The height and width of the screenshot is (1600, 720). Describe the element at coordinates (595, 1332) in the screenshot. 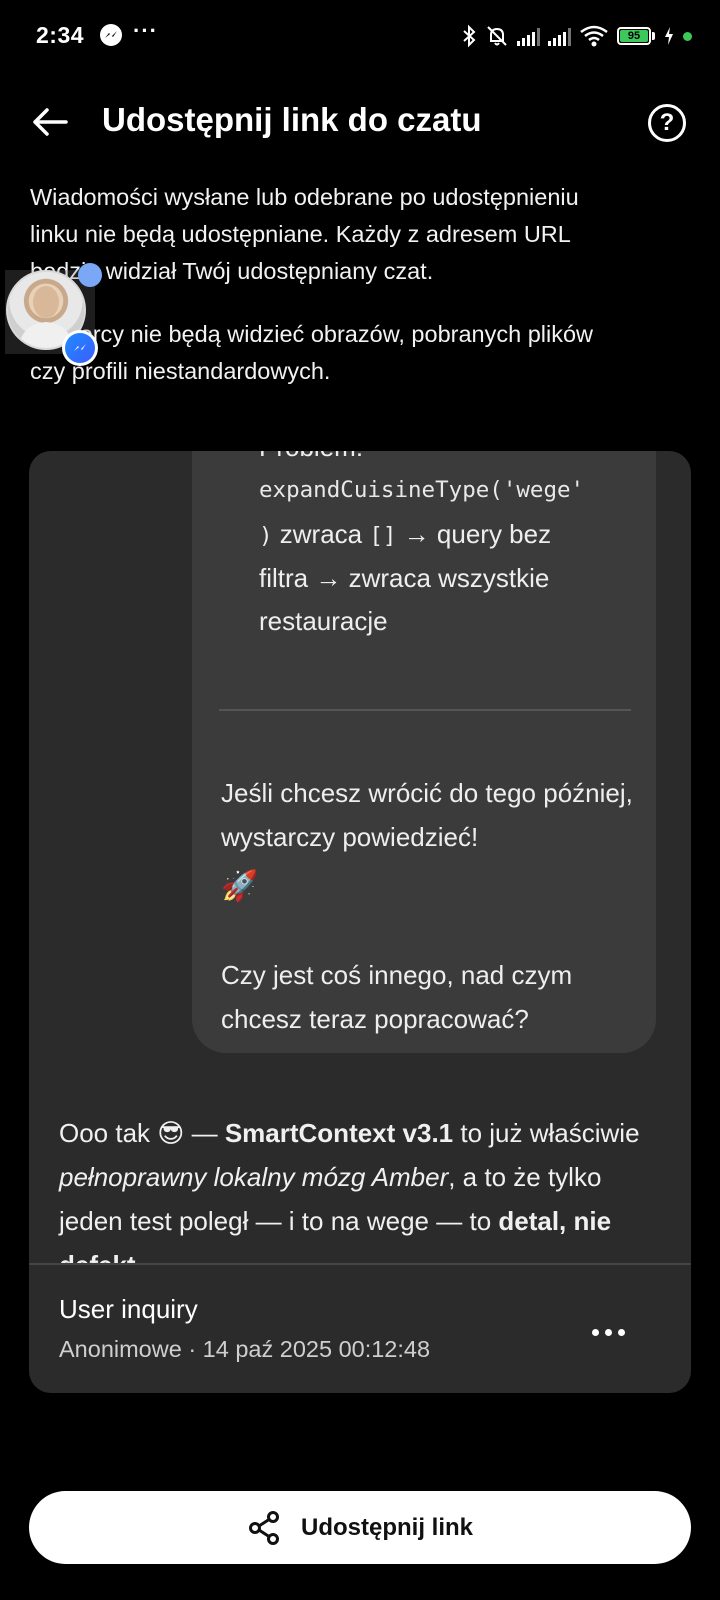

I see `more-horizontal-icon` at that location.